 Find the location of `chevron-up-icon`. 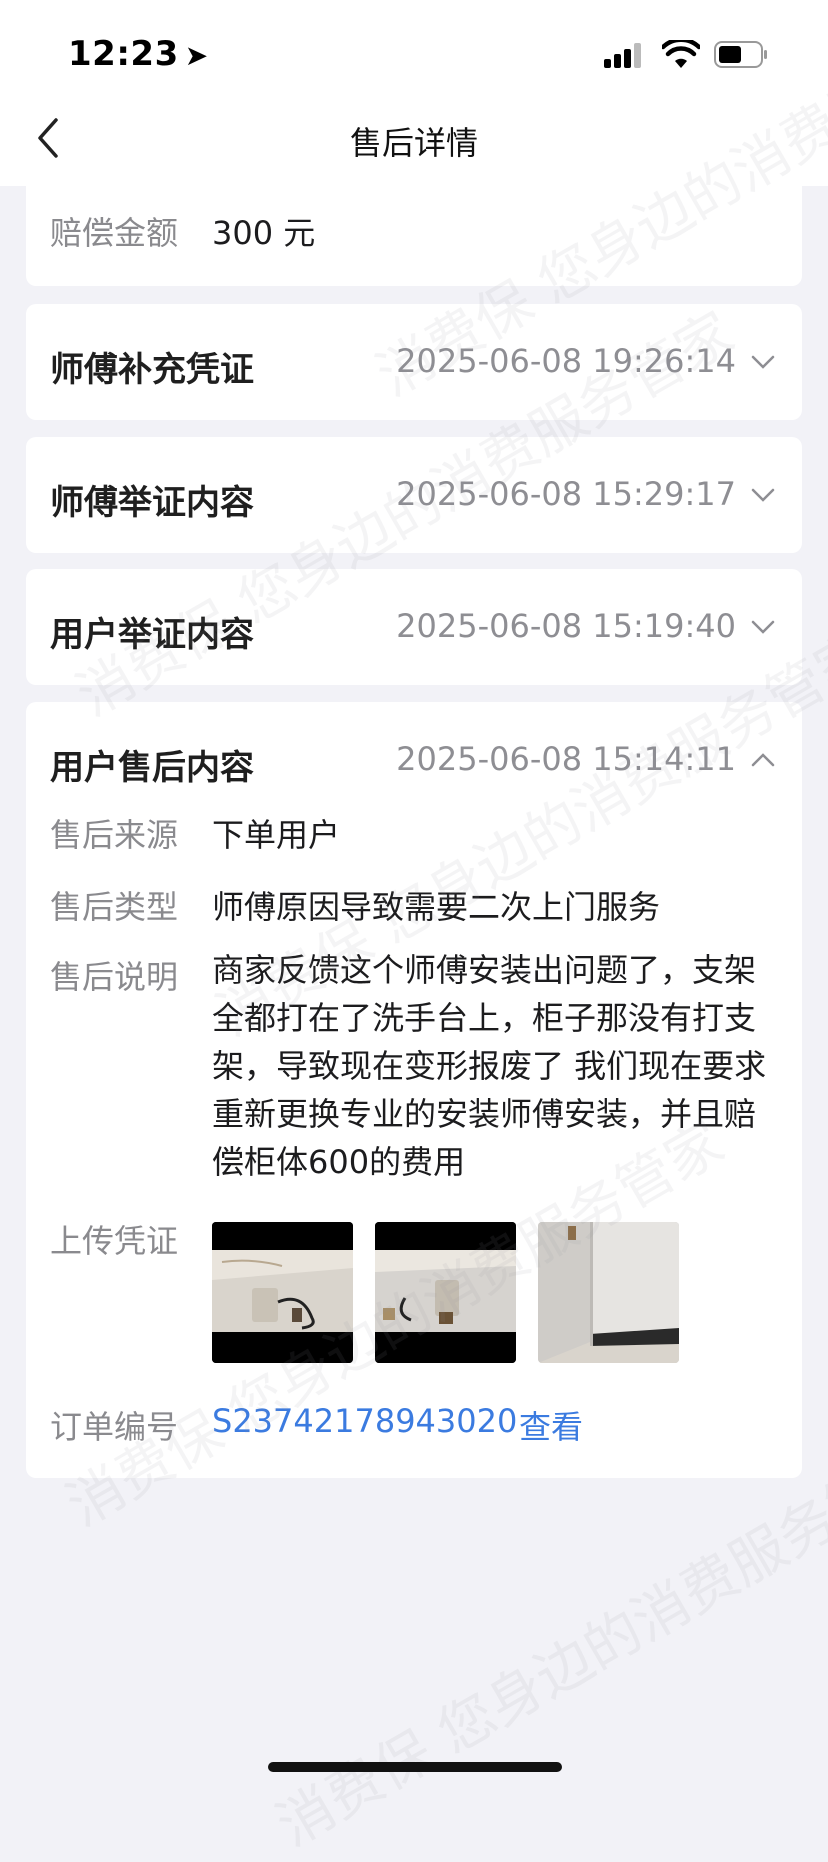

chevron-up-icon is located at coordinates (763, 760).